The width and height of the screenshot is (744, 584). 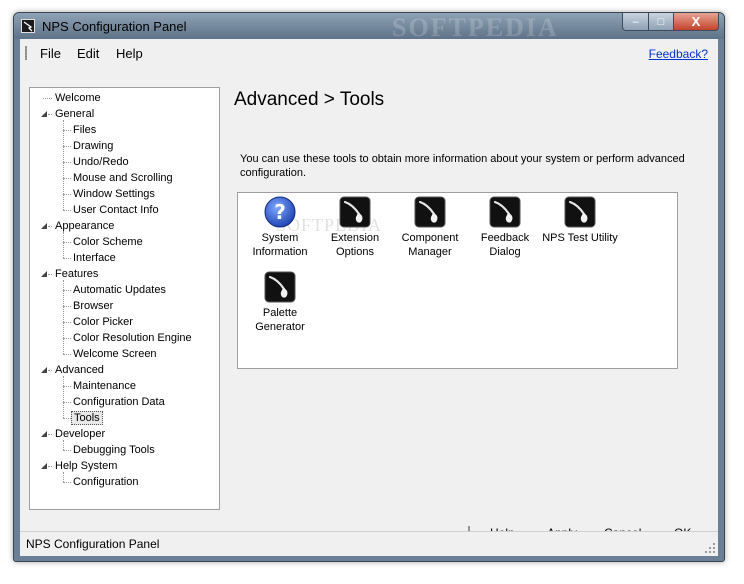 What do you see at coordinates (93, 544) in the screenshot?
I see `status-text: NPS Configuration Panel` at bounding box center [93, 544].